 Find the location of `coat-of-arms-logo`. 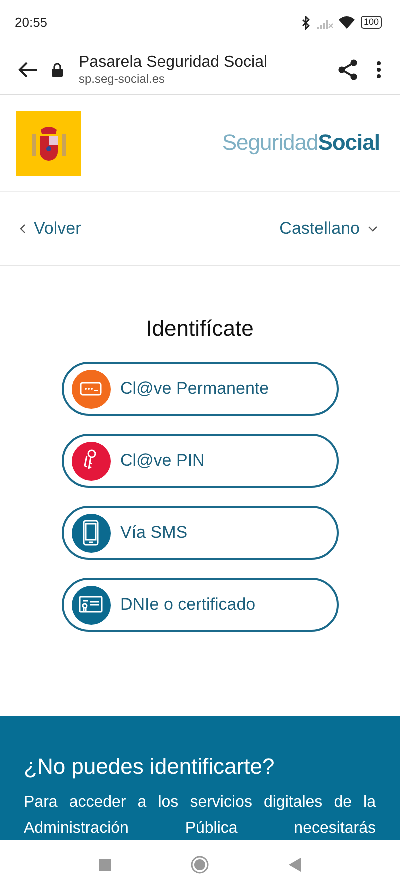

coat-of-arms-logo is located at coordinates (48, 143).